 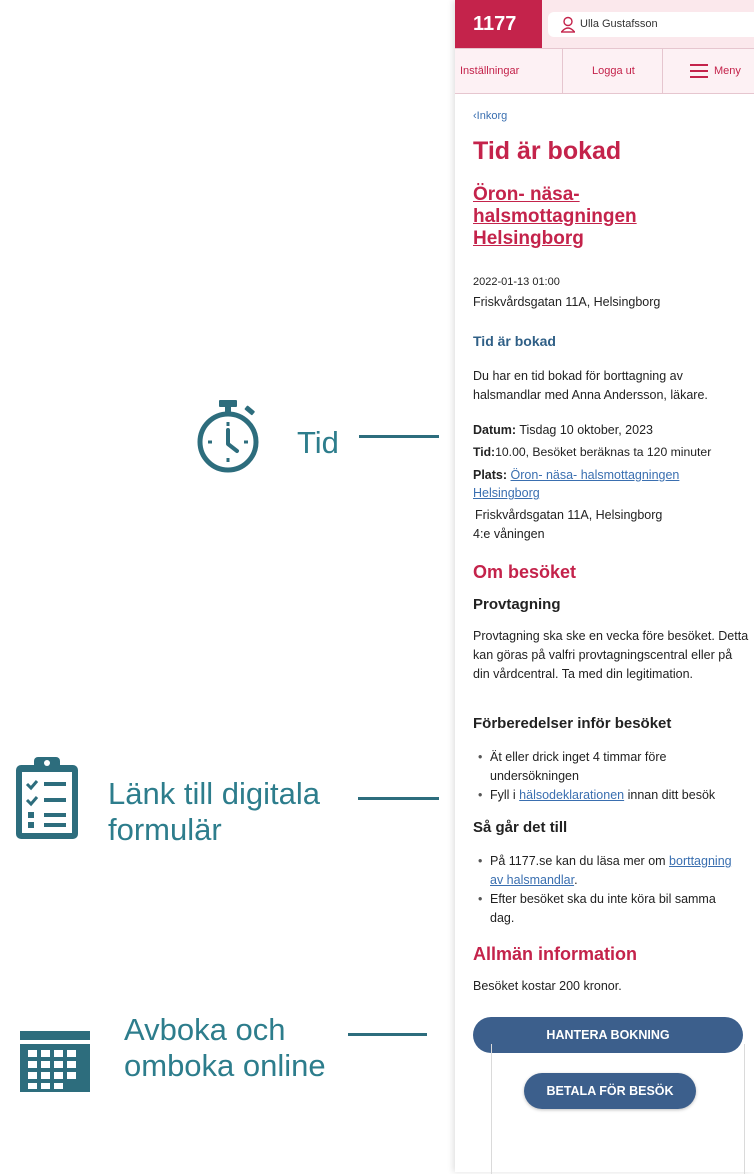 I want to click on back-link: ‹Inkorg, so click(x=490, y=116).